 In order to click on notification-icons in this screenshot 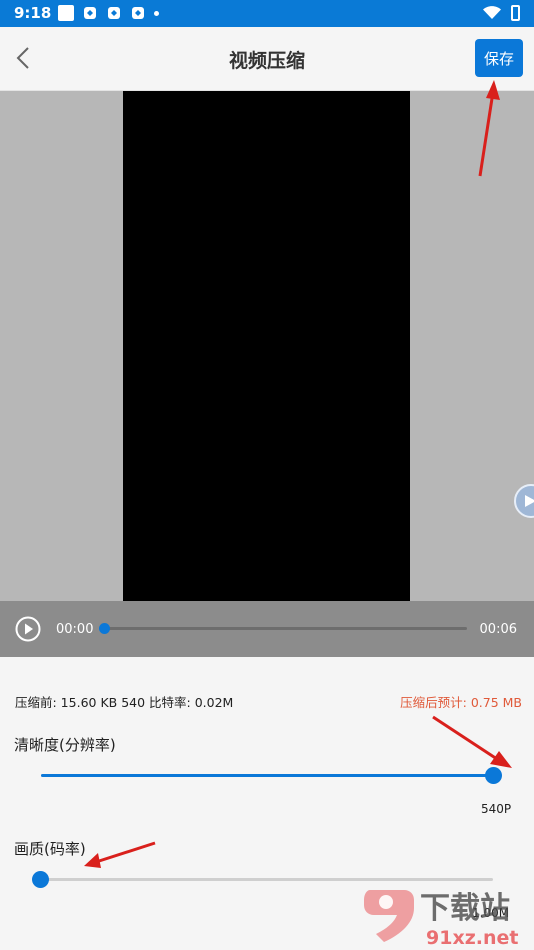, I will do `click(108, 13)`.